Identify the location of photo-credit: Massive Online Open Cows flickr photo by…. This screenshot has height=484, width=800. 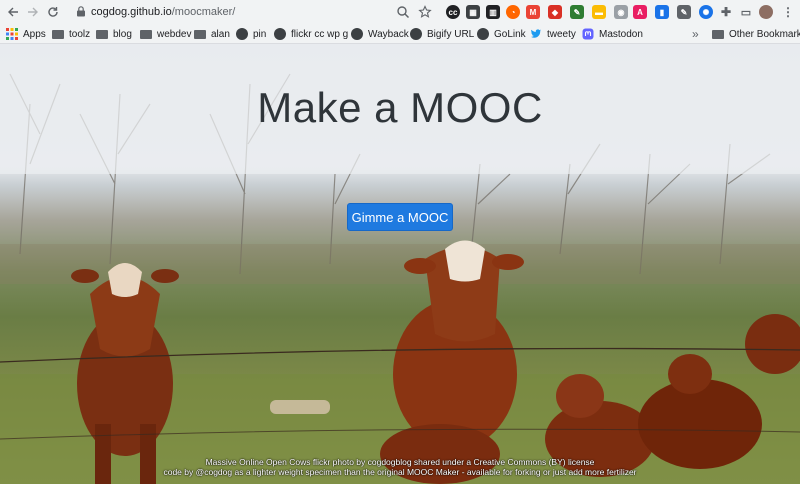
(400, 467).